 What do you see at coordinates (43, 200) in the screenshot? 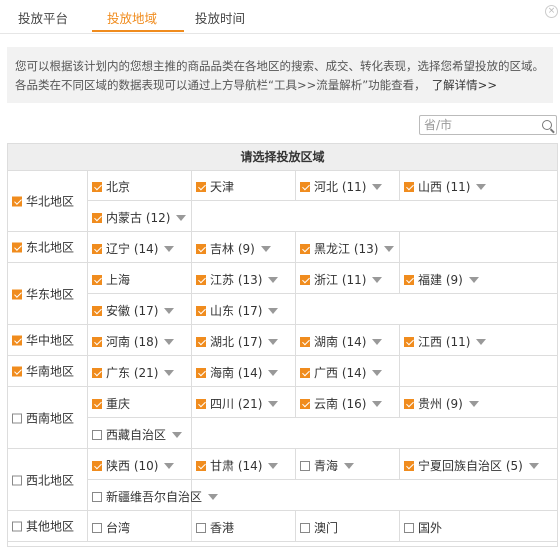
I see `region-checkbox: 华北地区` at bounding box center [43, 200].